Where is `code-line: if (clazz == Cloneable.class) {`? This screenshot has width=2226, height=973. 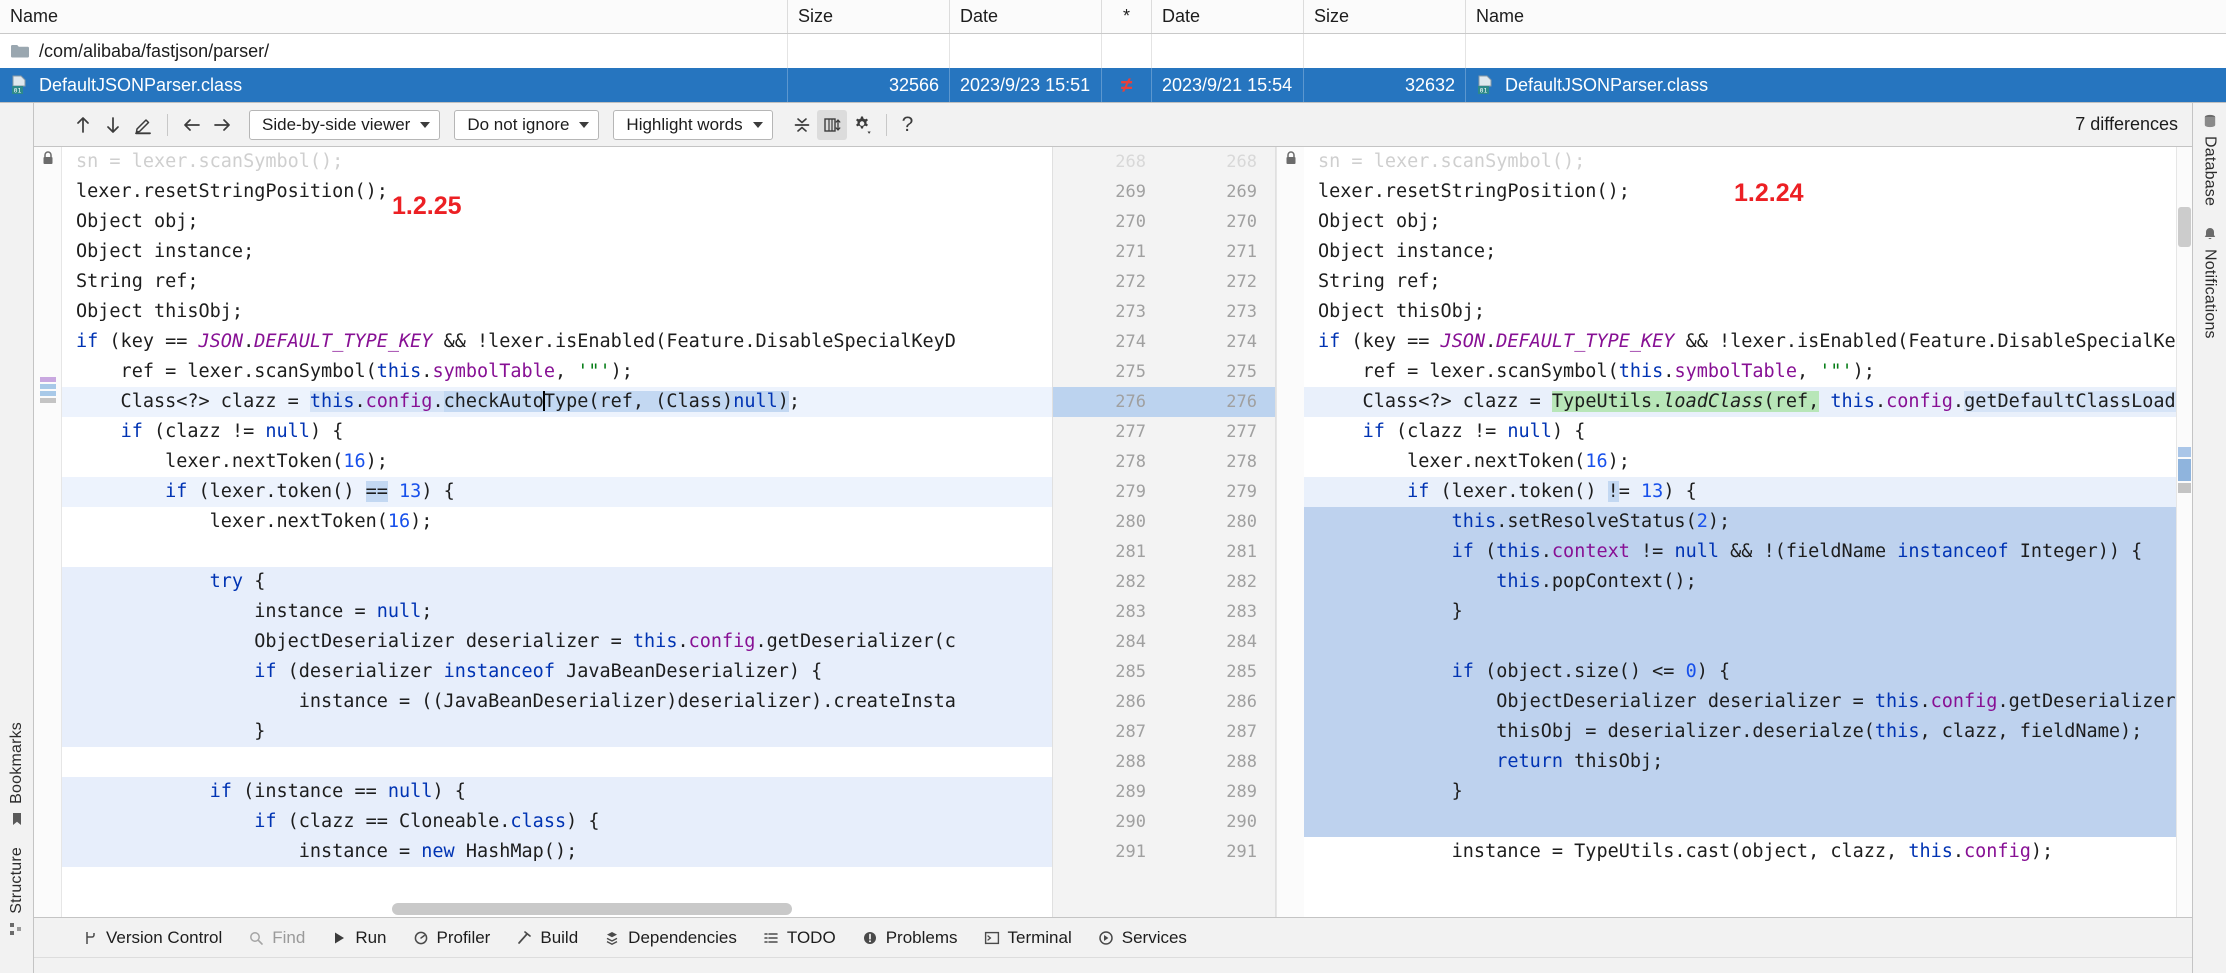
code-line: if (clazz == Cloneable.class) { is located at coordinates (557, 822).